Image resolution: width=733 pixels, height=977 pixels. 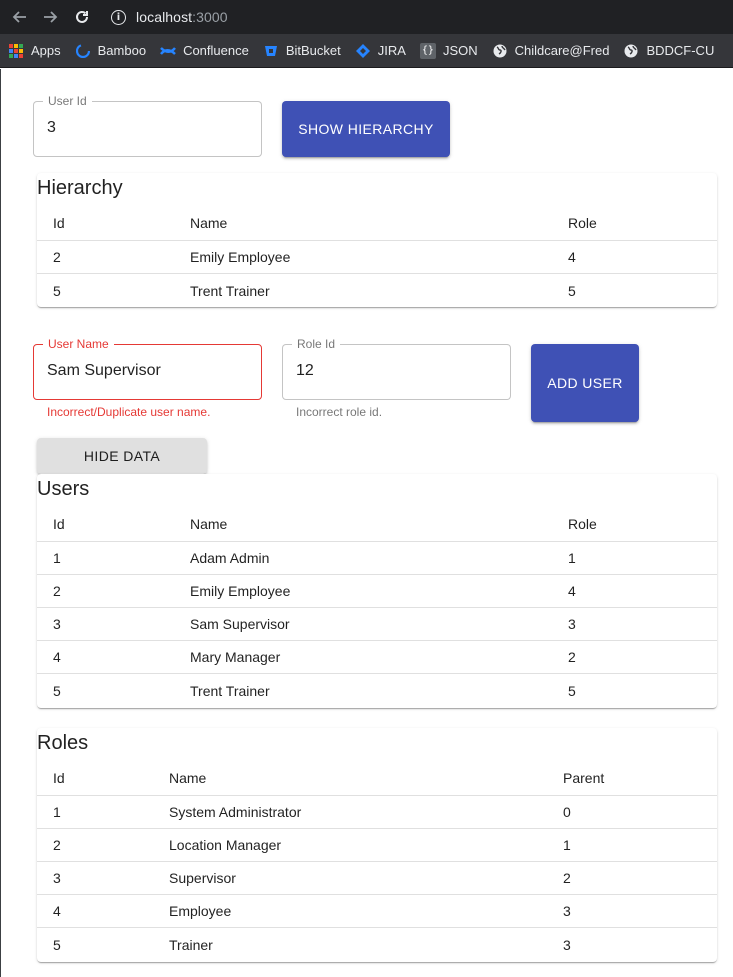 What do you see at coordinates (316, 344) in the screenshot?
I see `role-id-label: Role Id` at bounding box center [316, 344].